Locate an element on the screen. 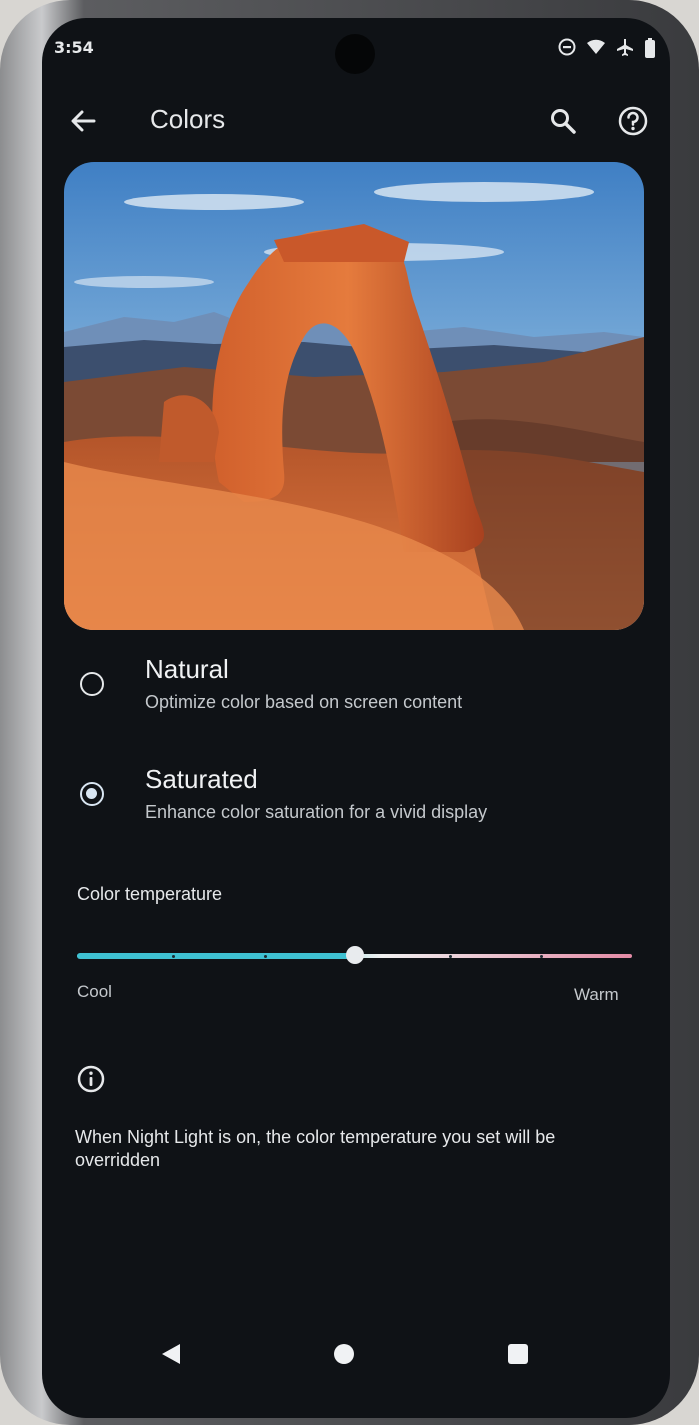 The image size is (699, 1425). wifi-icon is located at coordinates (596, 46).